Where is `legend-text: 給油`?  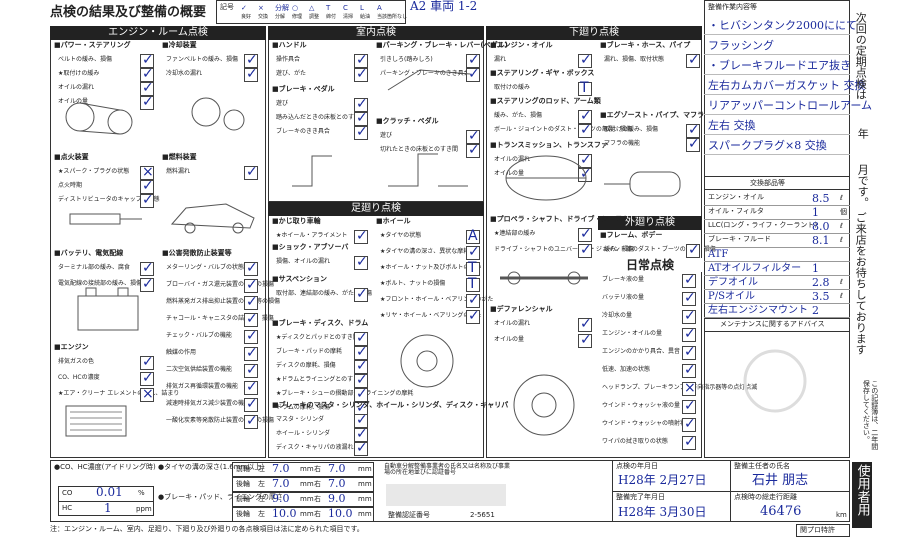 legend-text: 給油 is located at coordinates (365, 17).